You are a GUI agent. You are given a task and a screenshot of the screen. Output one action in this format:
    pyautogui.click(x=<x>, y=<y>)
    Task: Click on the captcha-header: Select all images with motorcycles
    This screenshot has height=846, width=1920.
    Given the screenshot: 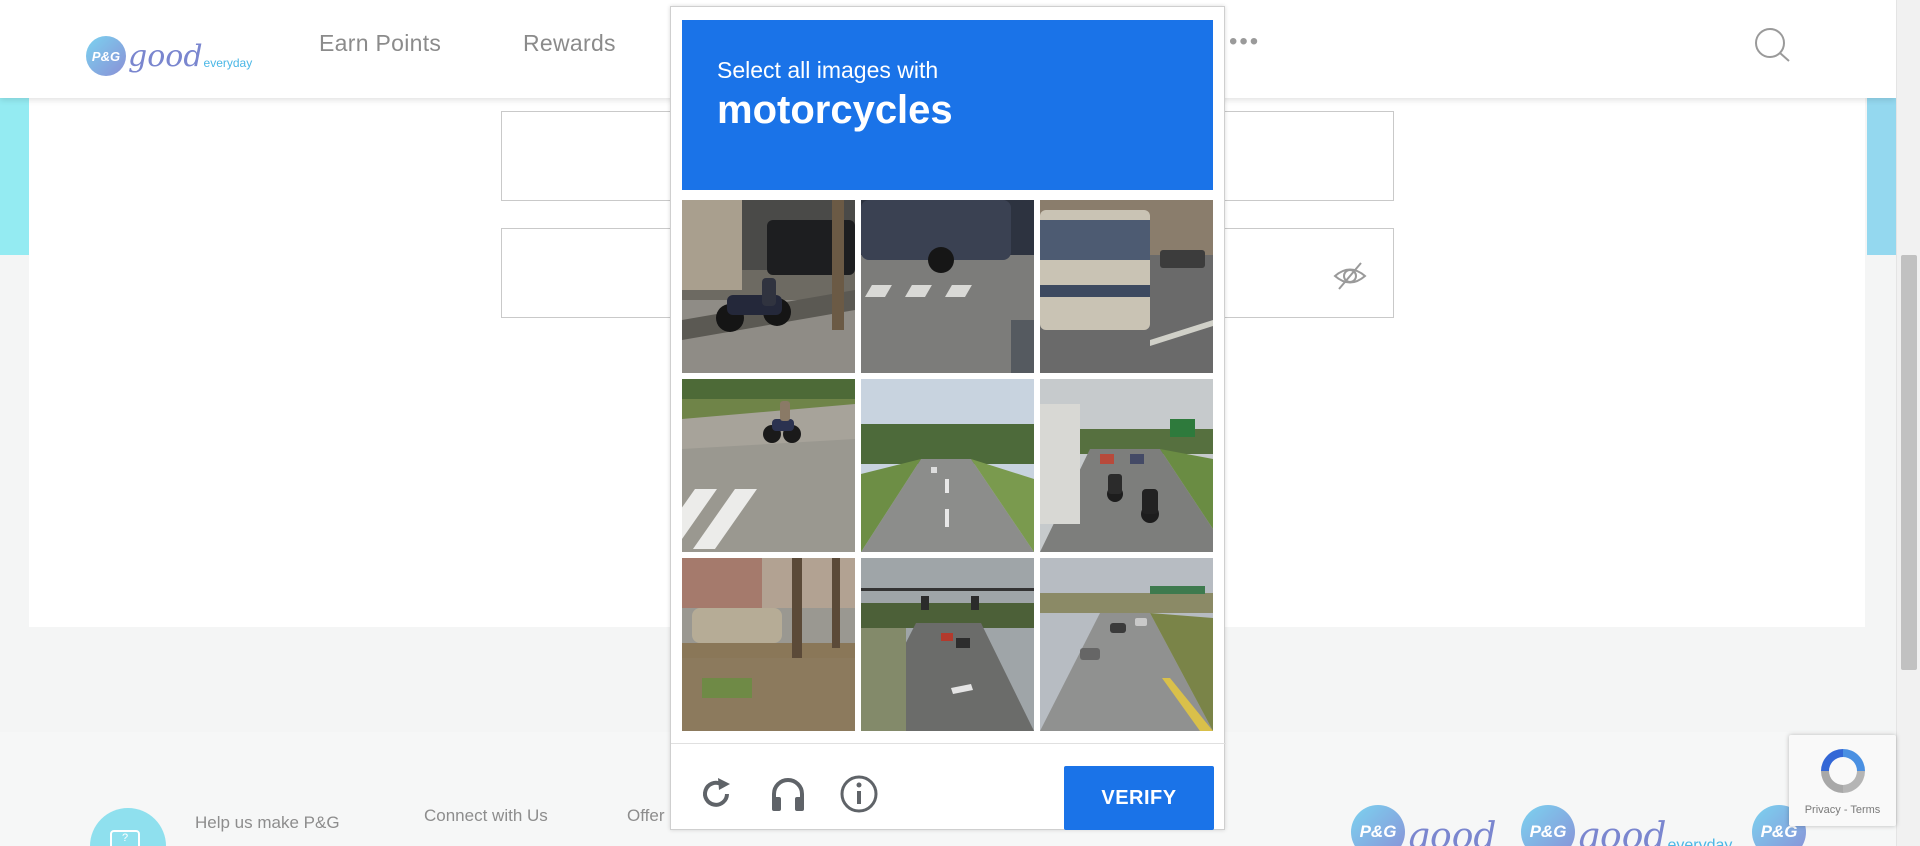 What is the action you would take?
    pyautogui.click(x=947, y=105)
    